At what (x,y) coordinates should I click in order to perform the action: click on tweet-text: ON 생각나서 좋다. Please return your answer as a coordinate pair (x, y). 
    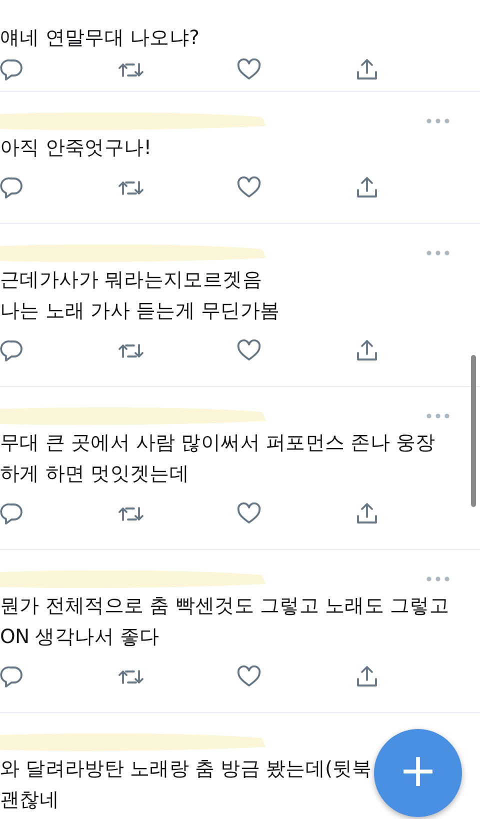
    Looking at the image, I should click on (80, 637).